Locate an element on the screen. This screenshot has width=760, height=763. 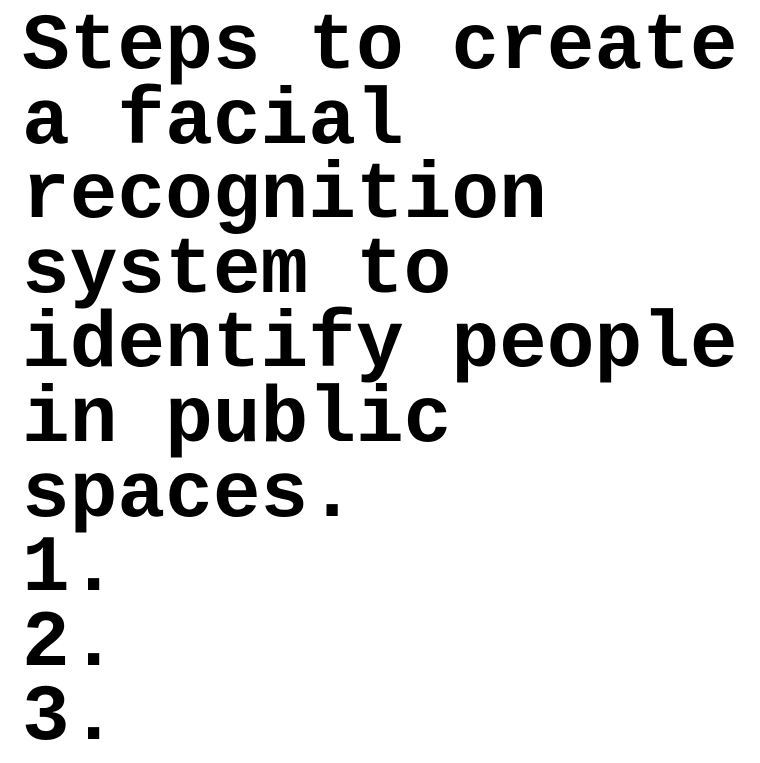
title-line: Steps to create is located at coordinates (380, 47).